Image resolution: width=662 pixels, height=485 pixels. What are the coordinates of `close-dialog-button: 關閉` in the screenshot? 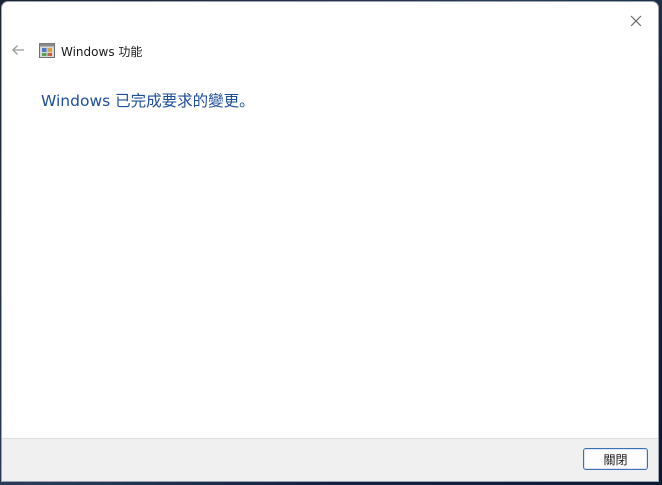 It's located at (615, 459).